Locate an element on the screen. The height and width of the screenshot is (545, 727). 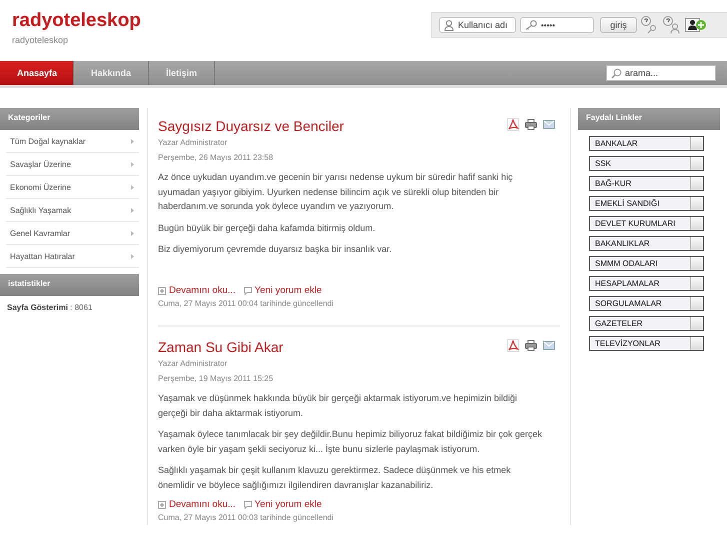
date-text: Perşembe, 26 Mayıs 2011 23:58 is located at coordinates (216, 158).